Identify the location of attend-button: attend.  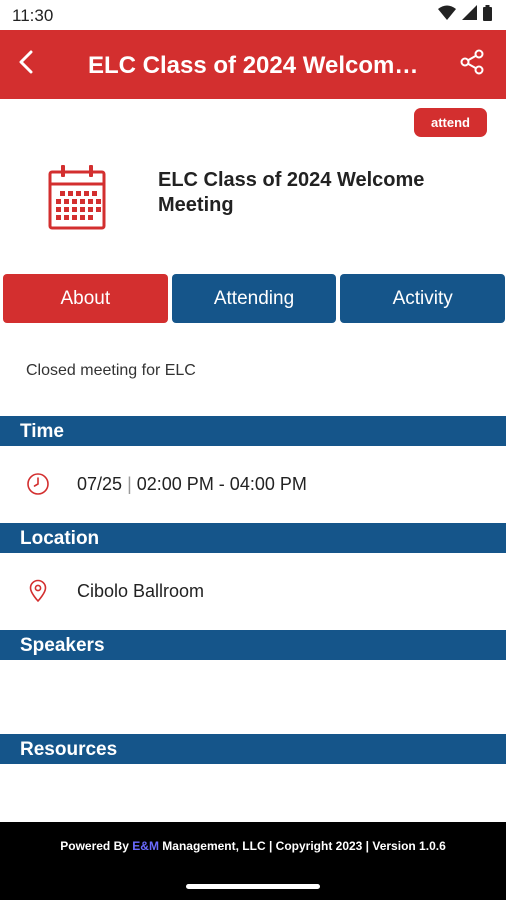
(450, 122).